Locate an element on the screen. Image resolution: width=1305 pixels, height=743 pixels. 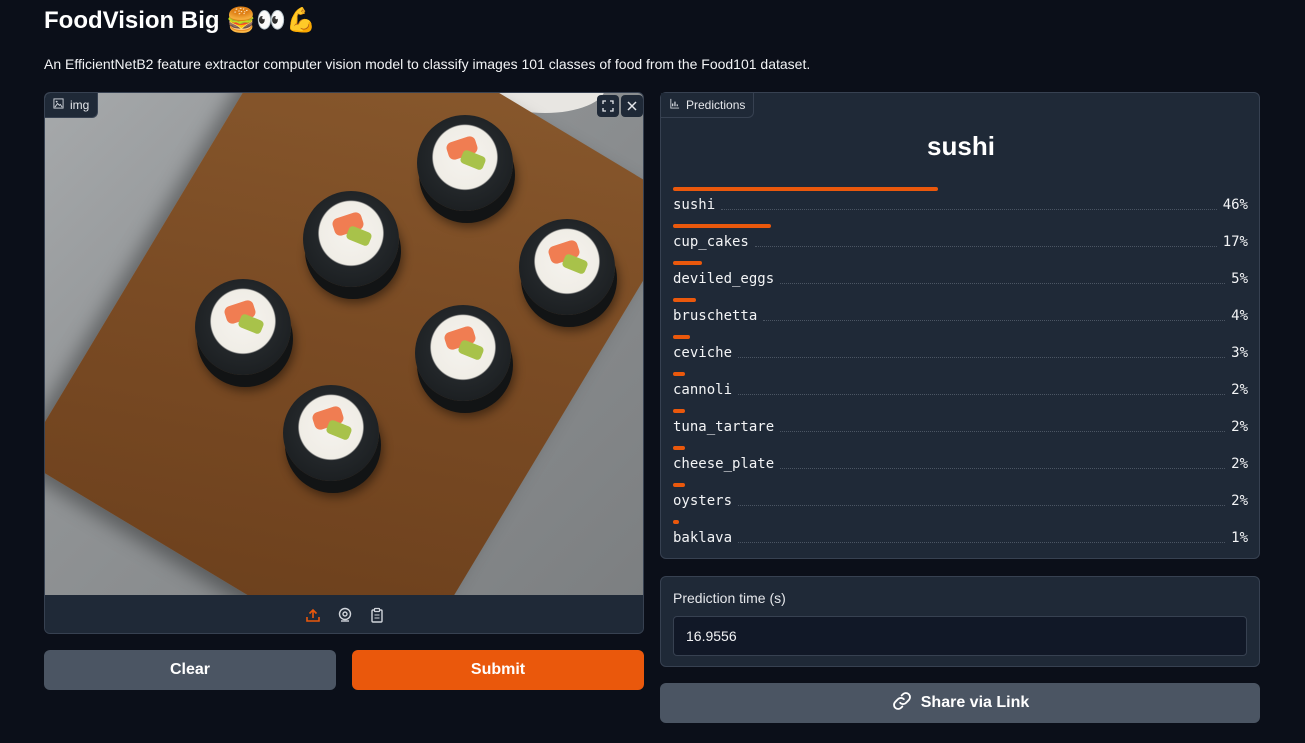
prediction-item: baklava 1% is located at coordinates (960, 538).